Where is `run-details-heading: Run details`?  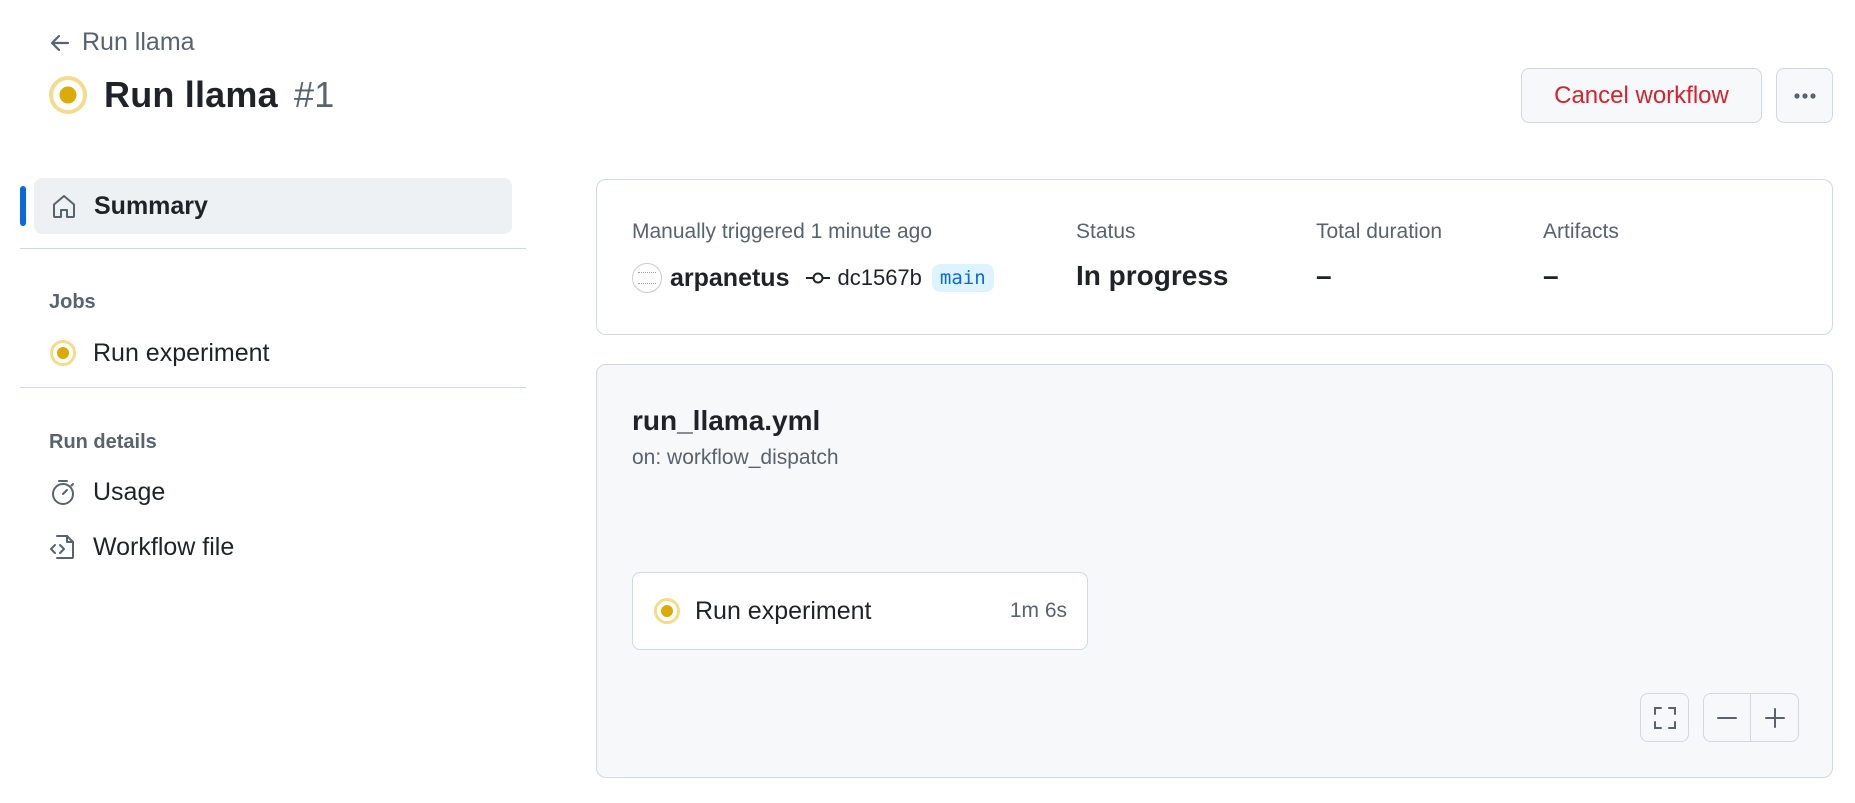
run-details-heading: Run details is located at coordinates (103, 442).